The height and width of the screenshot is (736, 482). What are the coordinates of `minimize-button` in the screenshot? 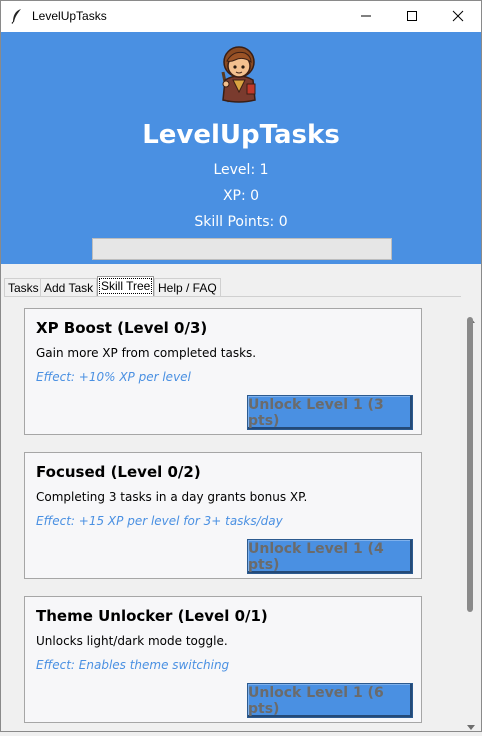 It's located at (366, 16).